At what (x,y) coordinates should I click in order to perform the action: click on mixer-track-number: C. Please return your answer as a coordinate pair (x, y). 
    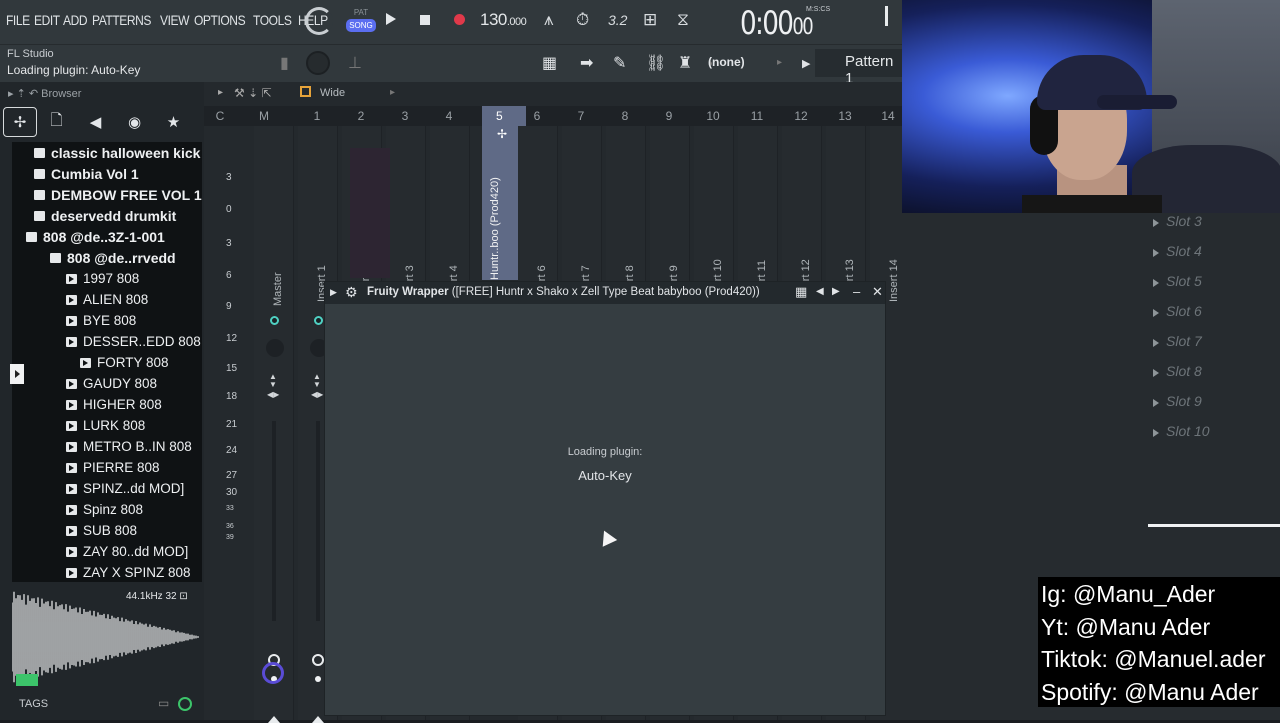
    Looking at the image, I should click on (220, 116).